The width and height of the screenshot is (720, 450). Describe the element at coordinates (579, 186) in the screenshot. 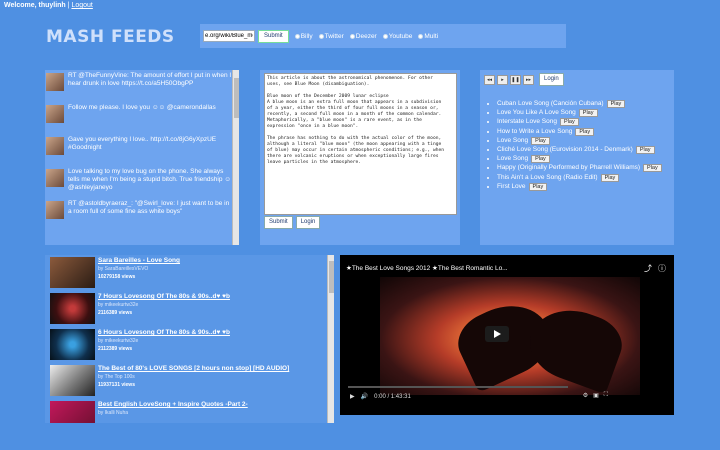

I see `list-item: First LovePlay` at that location.